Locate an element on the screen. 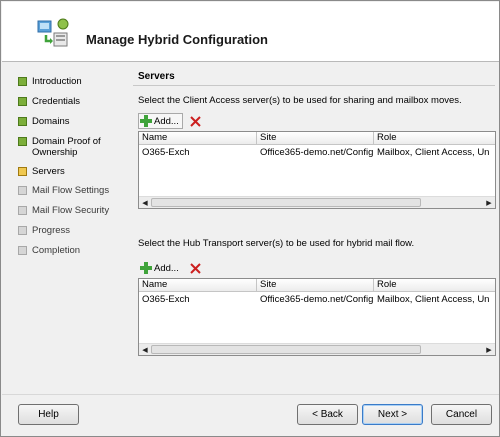 This screenshot has width=500, height=437. step-label: Servers is located at coordinates (48, 171).